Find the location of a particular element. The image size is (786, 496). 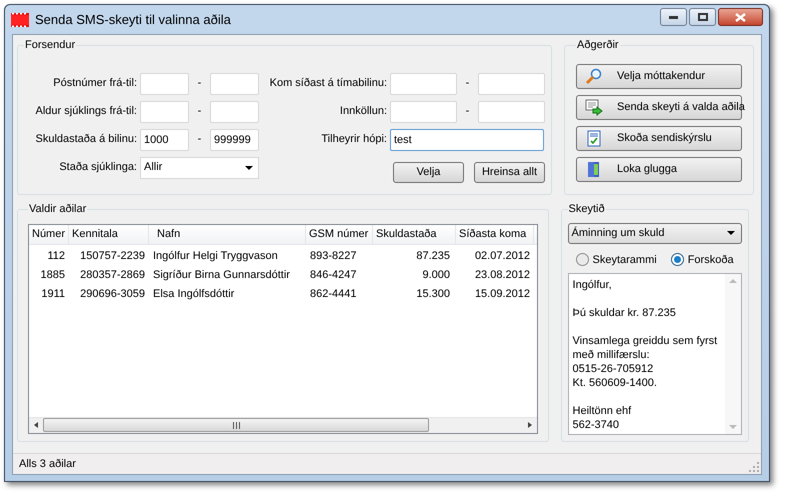

table-cell-text: 1885 is located at coordinates (53, 275).